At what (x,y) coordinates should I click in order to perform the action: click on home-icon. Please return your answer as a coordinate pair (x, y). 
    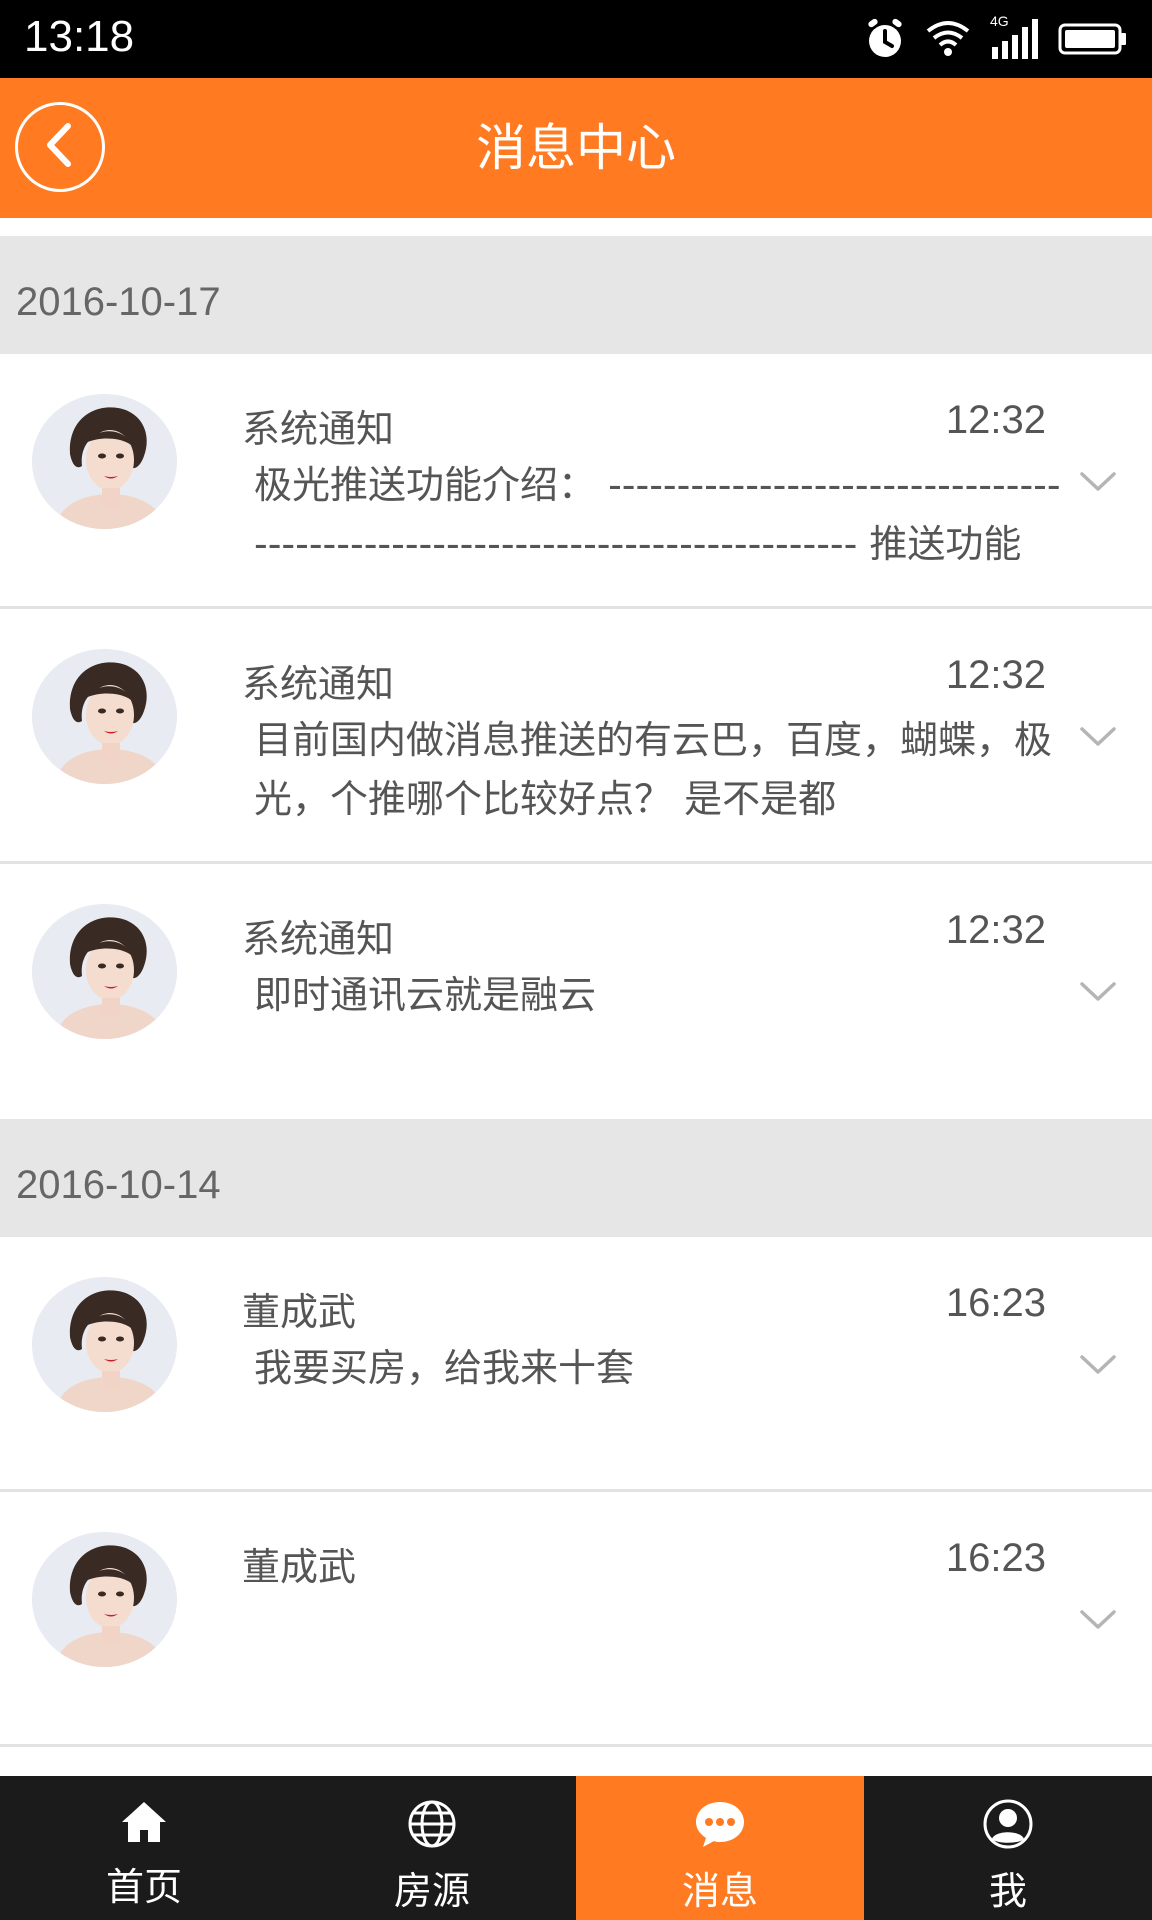
    Looking at the image, I should click on (144, 1824).